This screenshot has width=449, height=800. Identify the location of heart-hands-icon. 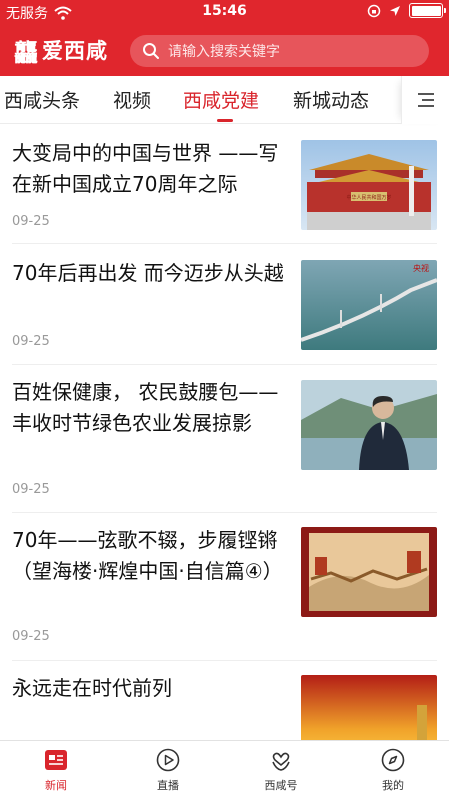
(281, 761).